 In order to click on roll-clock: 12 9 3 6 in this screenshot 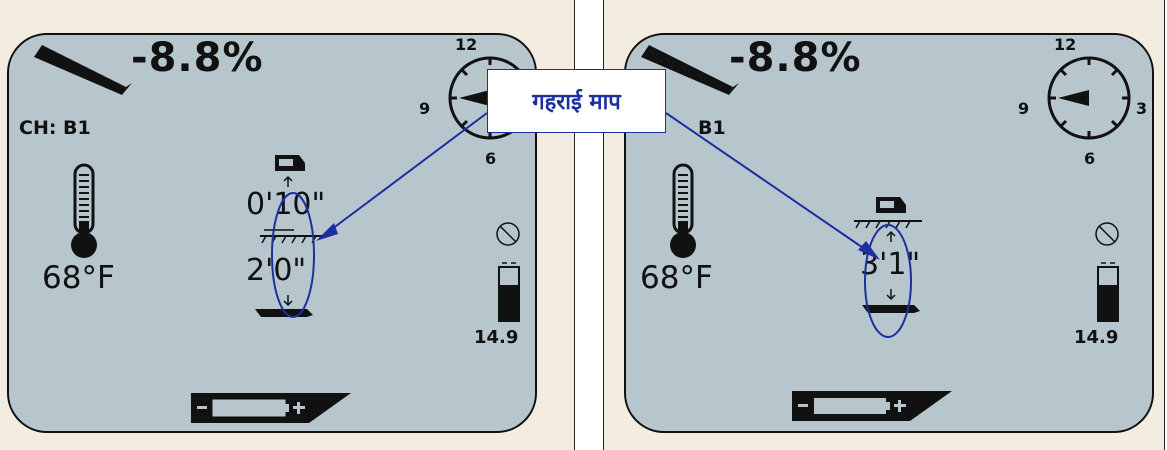, I will do `click(1082, 101)`.